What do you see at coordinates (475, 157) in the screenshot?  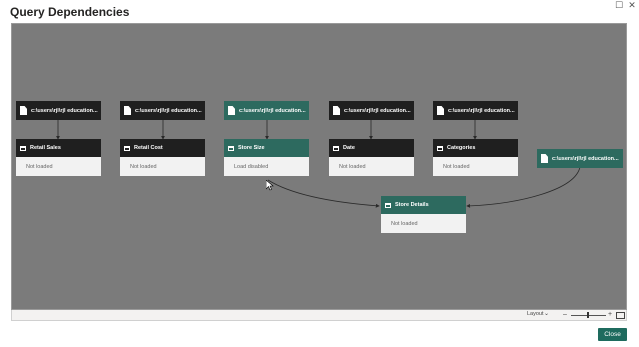 I see `query-node-categories: Categories Not loaded` at bounding box center [475, 157].